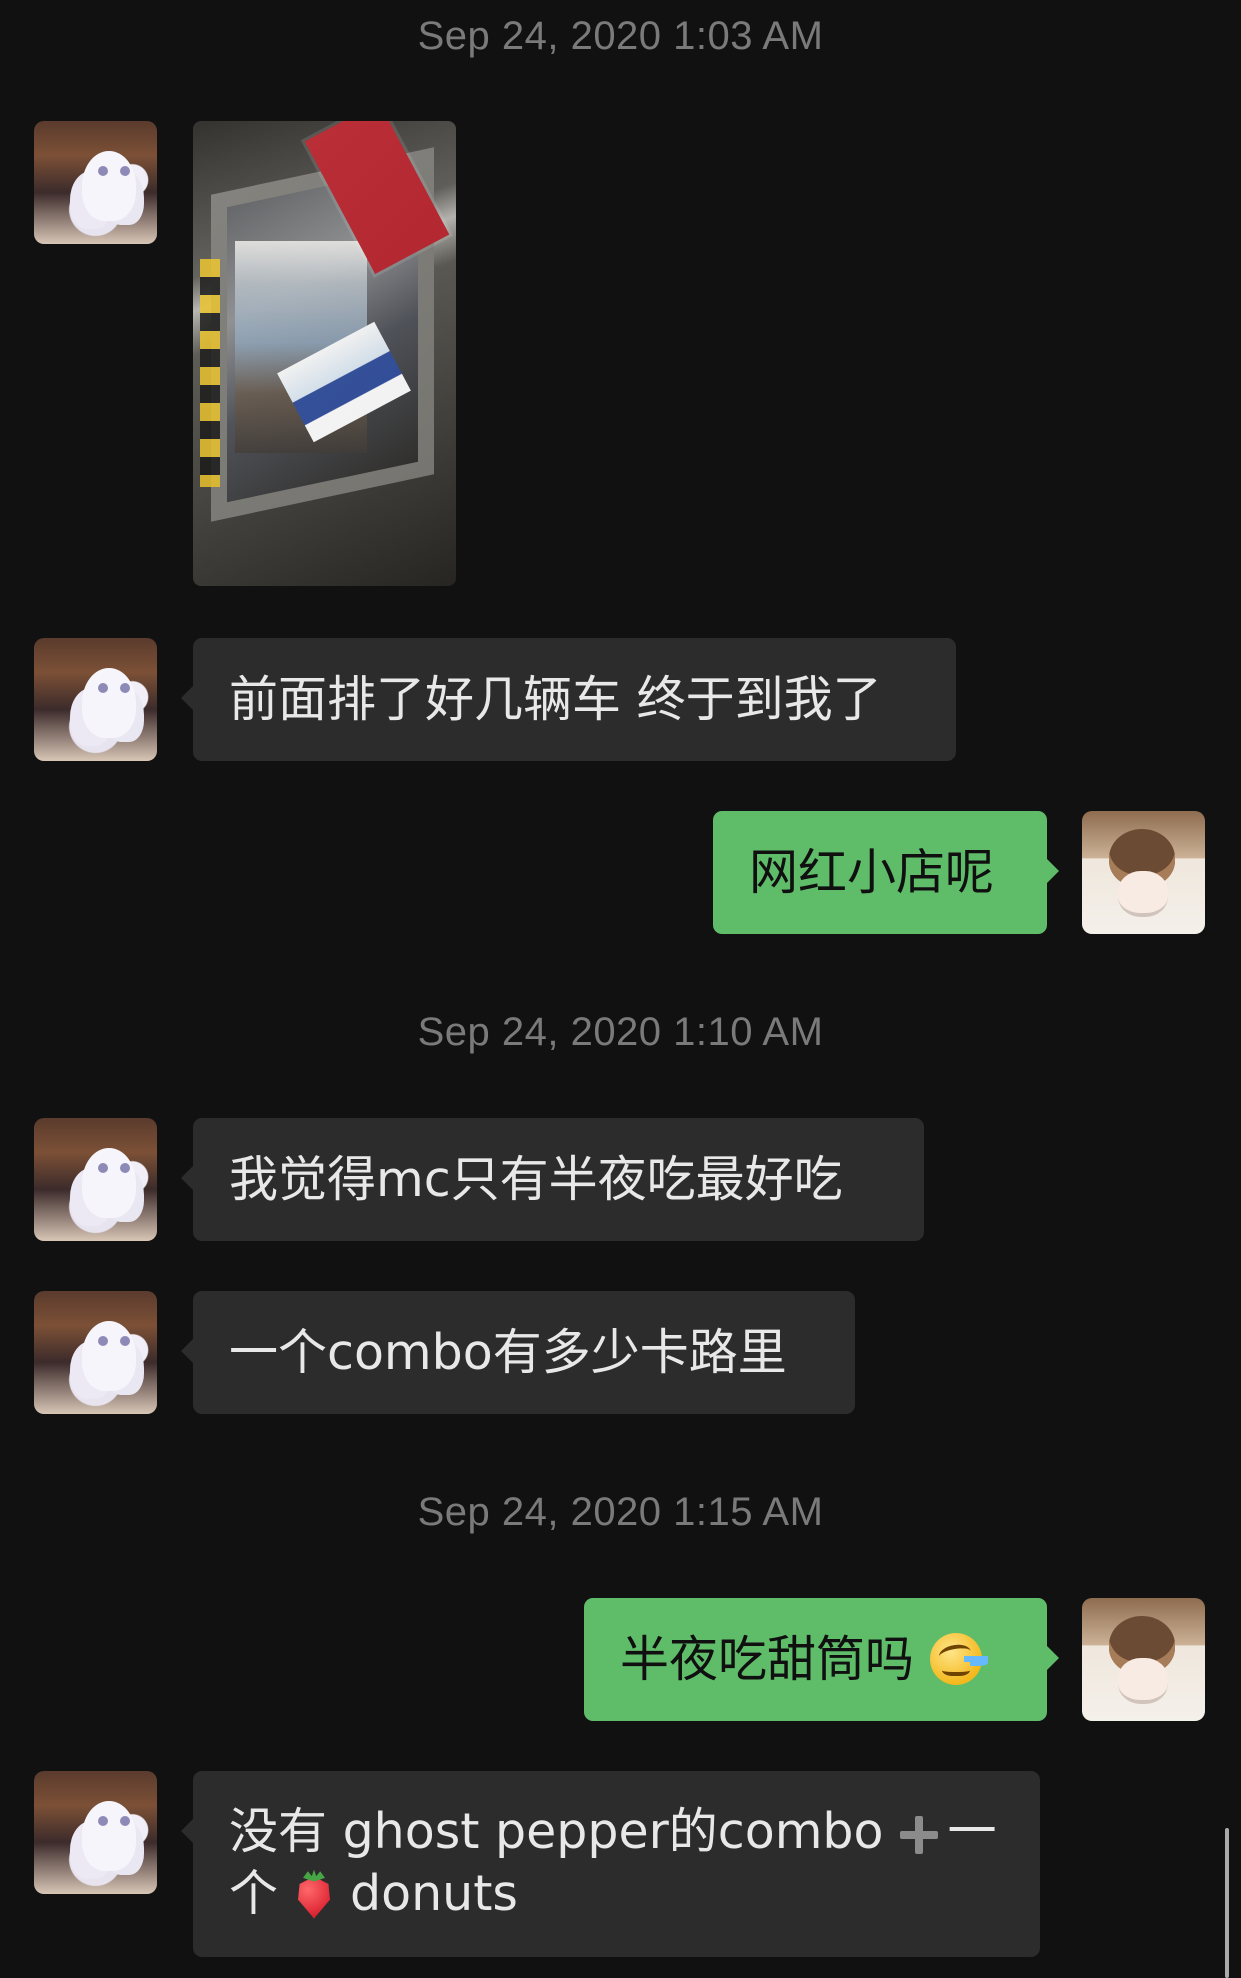  What do you see at coordinates (919, 1835) in the screenshot?
I see `plus-icon` at bounding box center [919, 1835].